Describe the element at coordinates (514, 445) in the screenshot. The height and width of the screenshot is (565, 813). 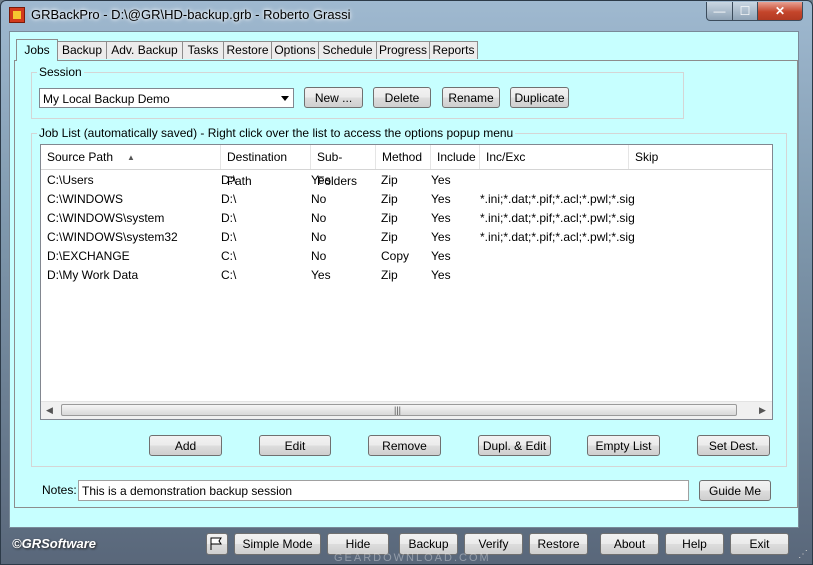
I see `duplicate-edit-button: Dupl. & Edit` at that location.